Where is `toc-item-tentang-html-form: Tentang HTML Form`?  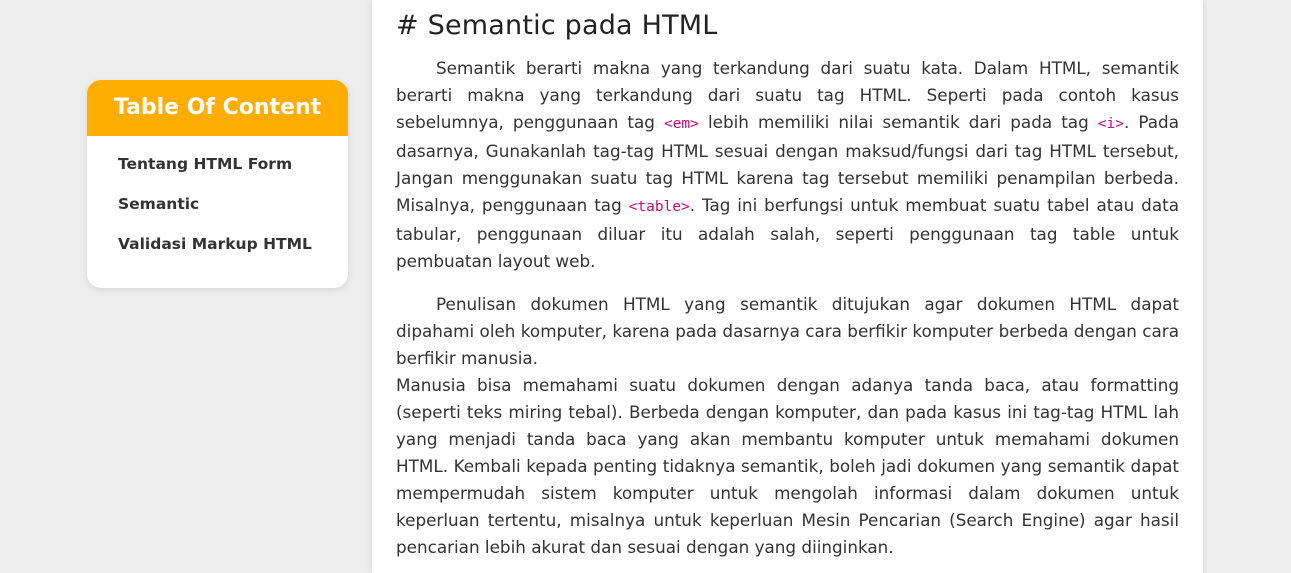 toc-item-tentang-html-form: Tentang HTML Form is located at coordinates (233, 170).